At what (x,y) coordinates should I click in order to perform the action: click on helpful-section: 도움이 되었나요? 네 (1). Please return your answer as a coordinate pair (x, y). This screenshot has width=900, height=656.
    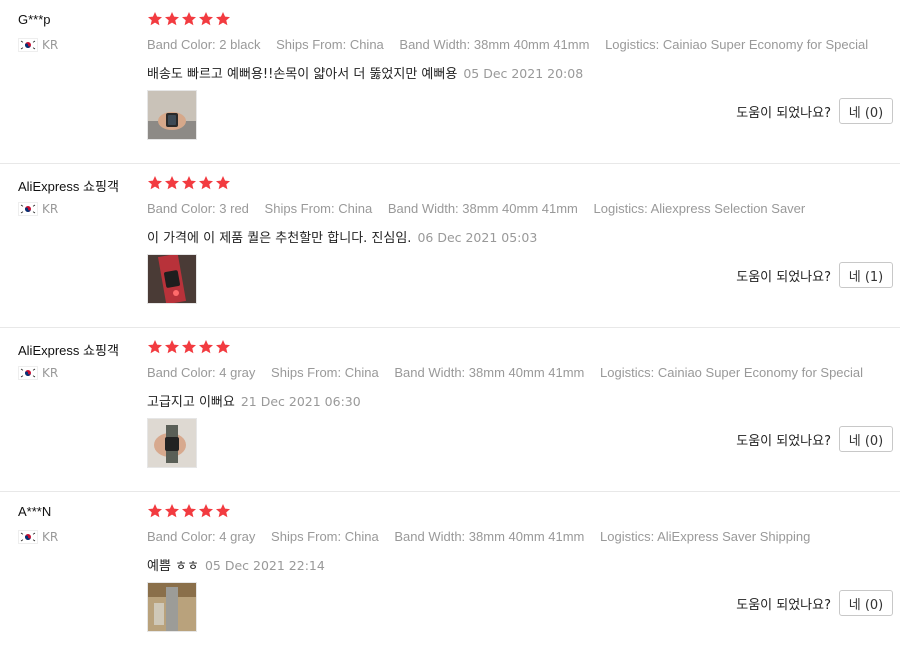
    Looking at the image, I should click on (814, 275).